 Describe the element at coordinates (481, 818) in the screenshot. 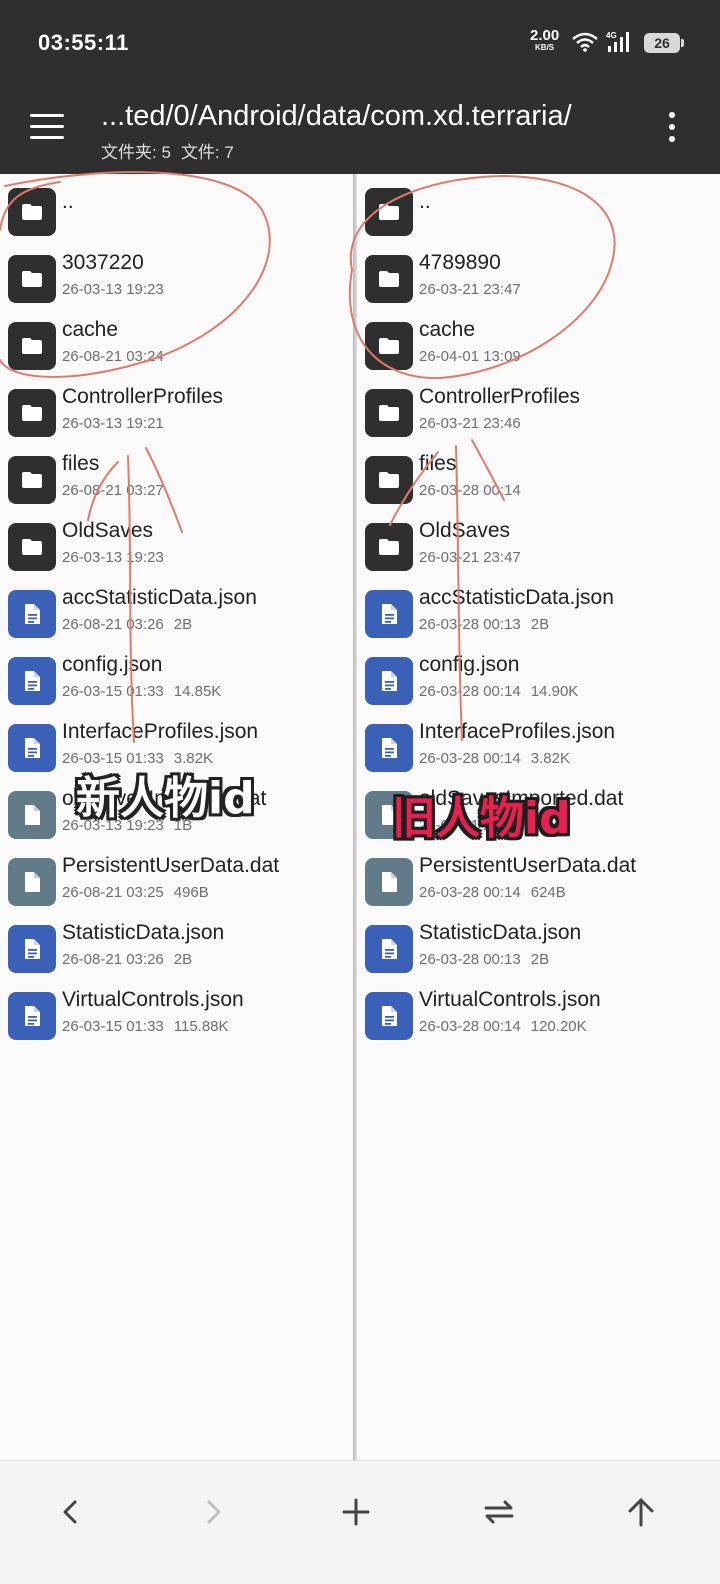

I see `old-character-id-label: 旧人物id` at that location.